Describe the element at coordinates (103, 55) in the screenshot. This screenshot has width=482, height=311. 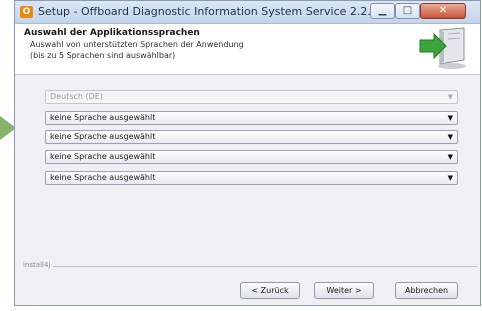
I see `page-subtitle-note: (bis zu 5 Sprachen sind auswählbar)` at that location.